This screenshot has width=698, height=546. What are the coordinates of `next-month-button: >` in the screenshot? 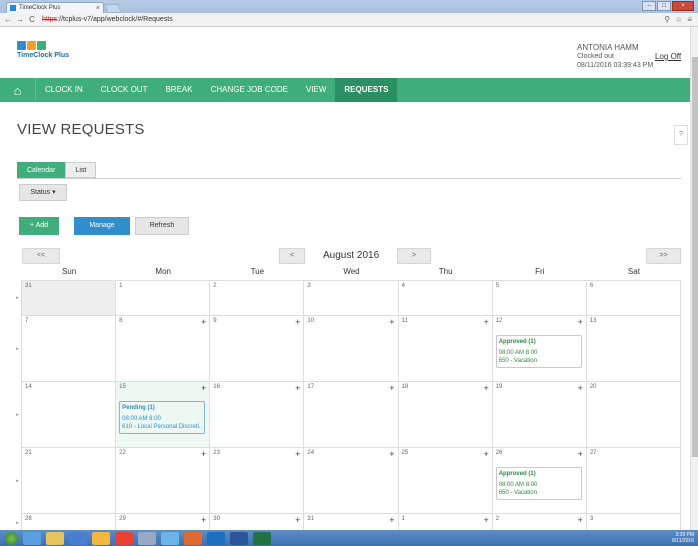 It's located at (414, 256).